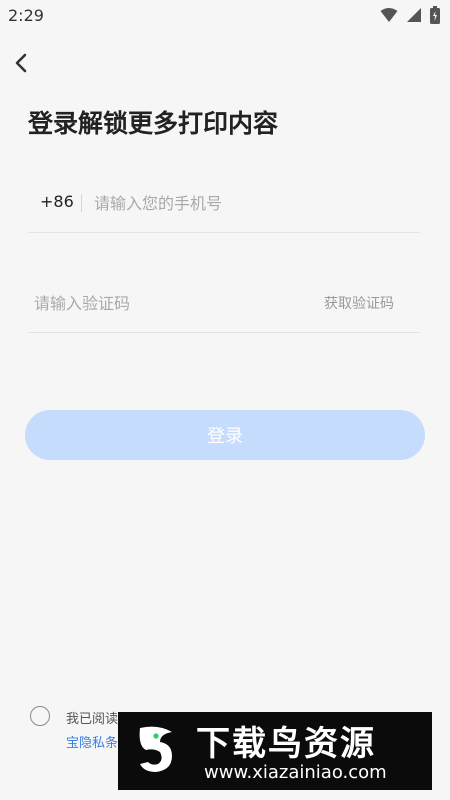 The width and height of the screenshot is (450, 800). I want to click on watermark-title: 下载鸟资源, so click(286, 744).